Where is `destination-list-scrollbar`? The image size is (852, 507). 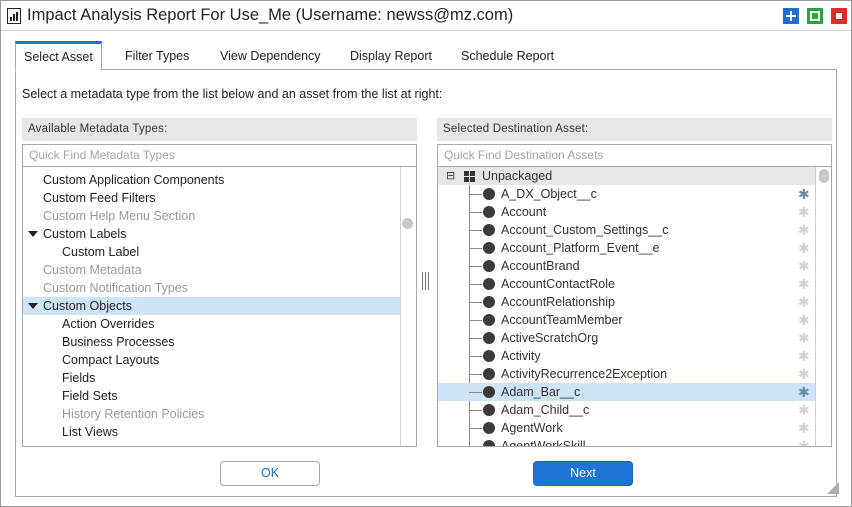
destination-list-scrollbar is located at coordinates (823, 306).